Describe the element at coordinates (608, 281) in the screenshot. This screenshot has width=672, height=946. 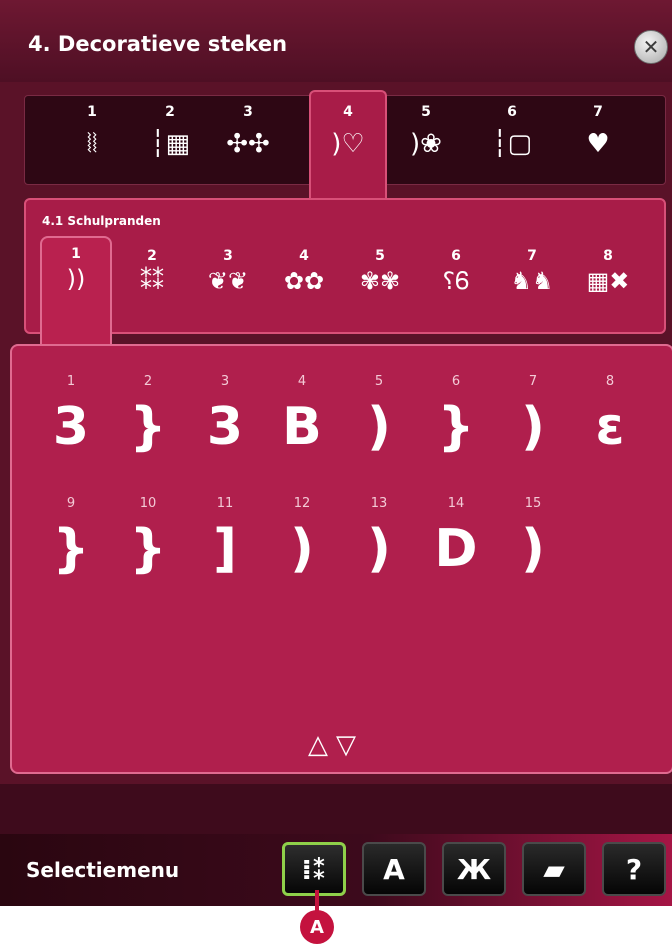
I see `pattern-stitch-icon: ▦✖` at that location.